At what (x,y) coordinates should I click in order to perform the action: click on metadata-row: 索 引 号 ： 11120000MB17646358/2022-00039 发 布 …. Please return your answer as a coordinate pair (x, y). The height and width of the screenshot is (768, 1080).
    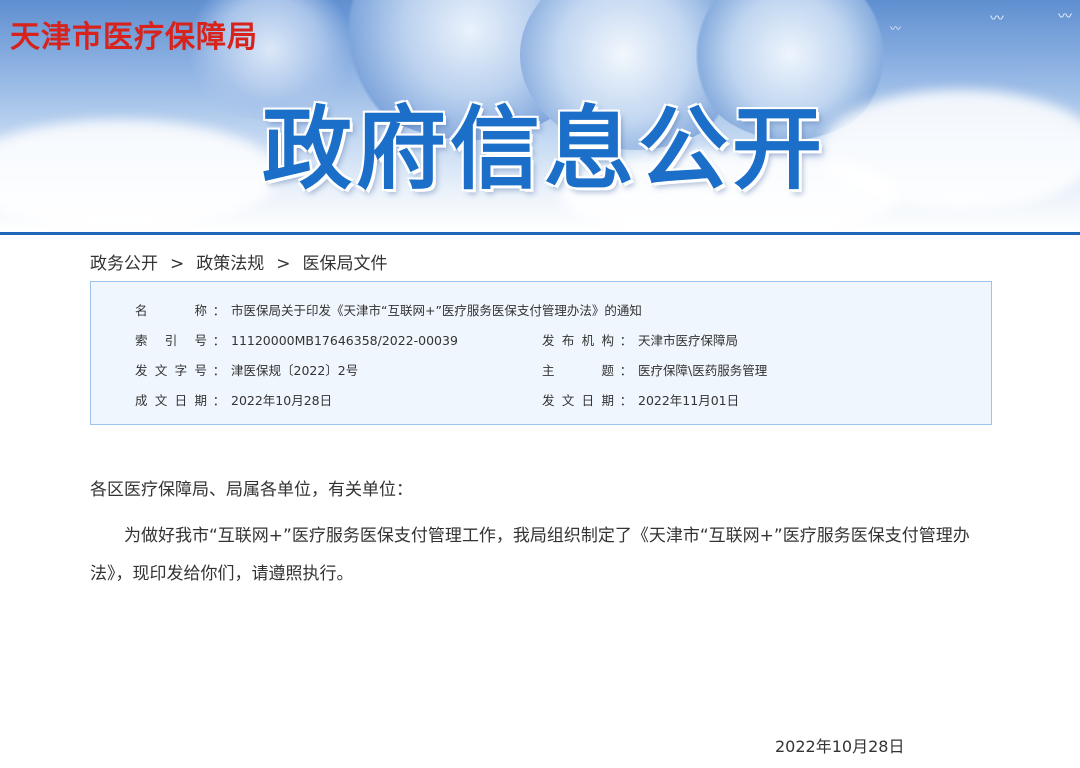
    Looking at the image, I should click on (541, 340).